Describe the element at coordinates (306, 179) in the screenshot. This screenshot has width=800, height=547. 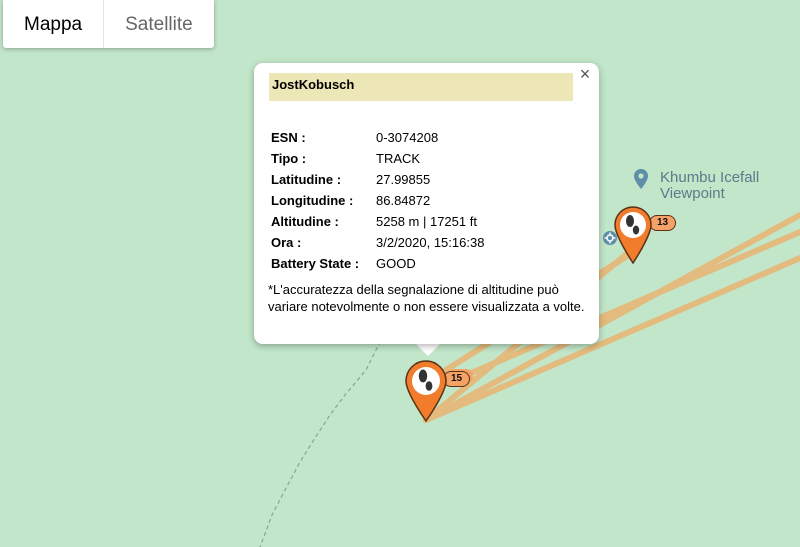
I see `row-label: Latitudine :` at that location.